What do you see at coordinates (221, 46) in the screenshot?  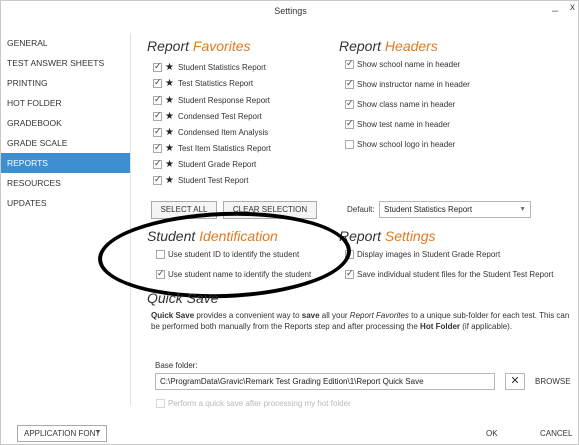 I see `heading-accent: Favorites` at bounding box center [221, 46].